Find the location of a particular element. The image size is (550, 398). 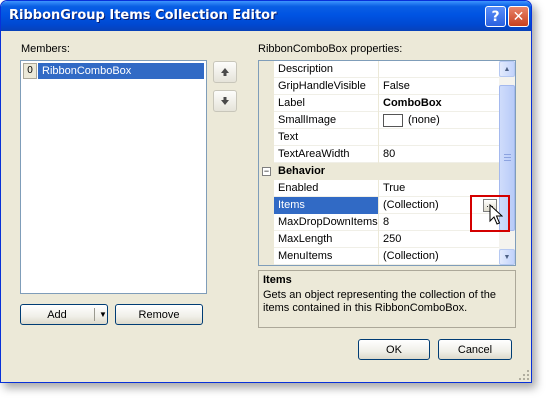

cancel-button: Cancel is located at coordinates (475, 349).